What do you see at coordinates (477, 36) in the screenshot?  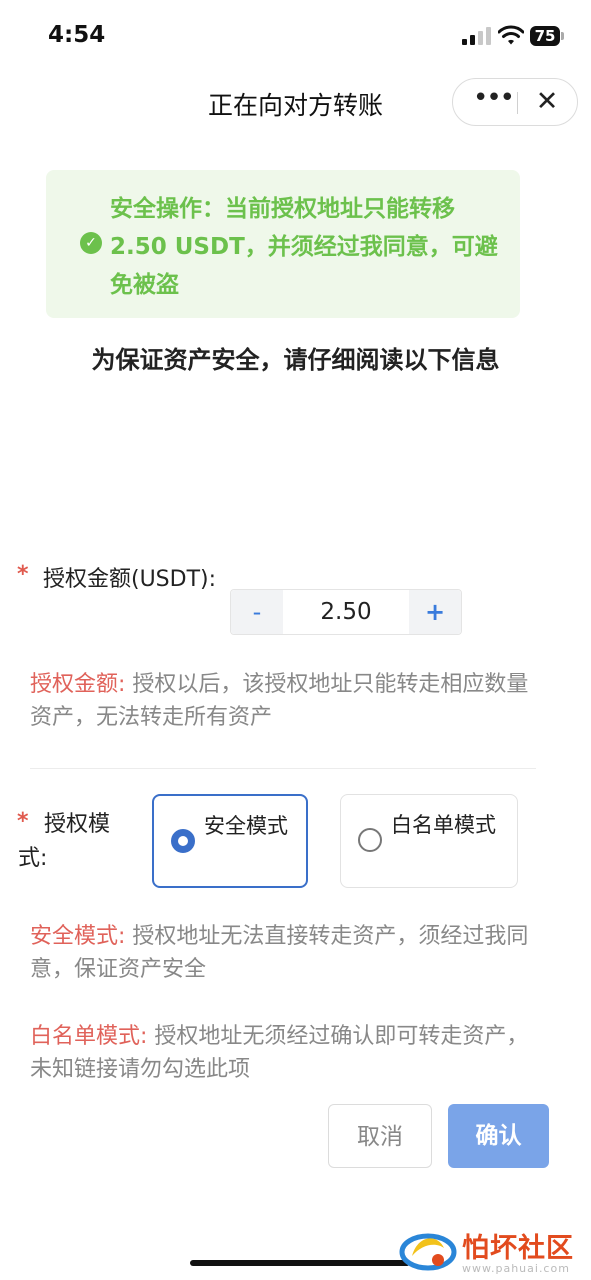 I see `cellular-signal-icon` at bounding box center [477, 36].